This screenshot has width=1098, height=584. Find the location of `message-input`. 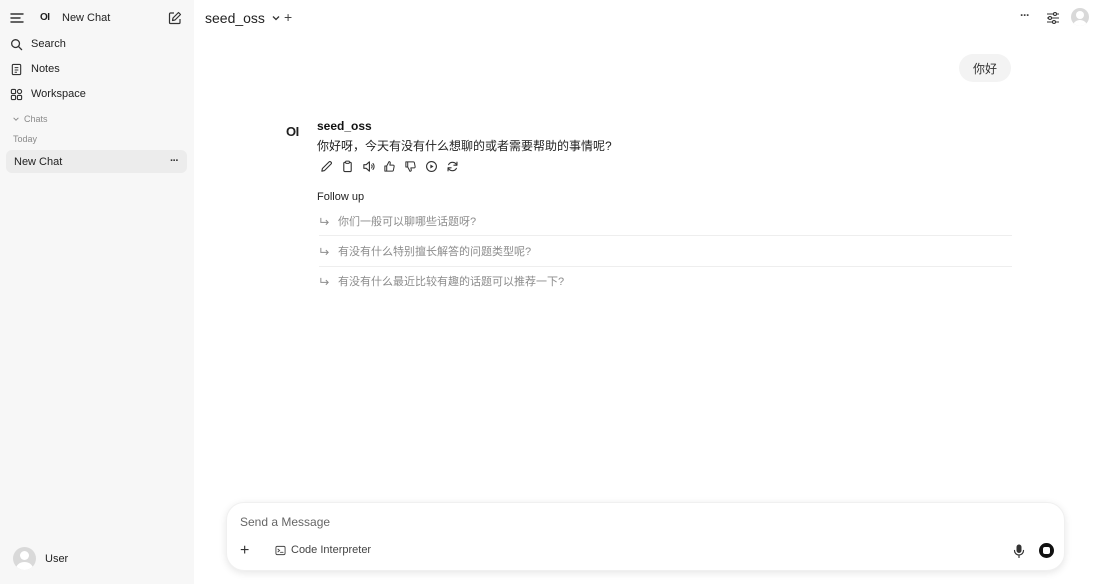

message-input is located at coordinates (590, 522).